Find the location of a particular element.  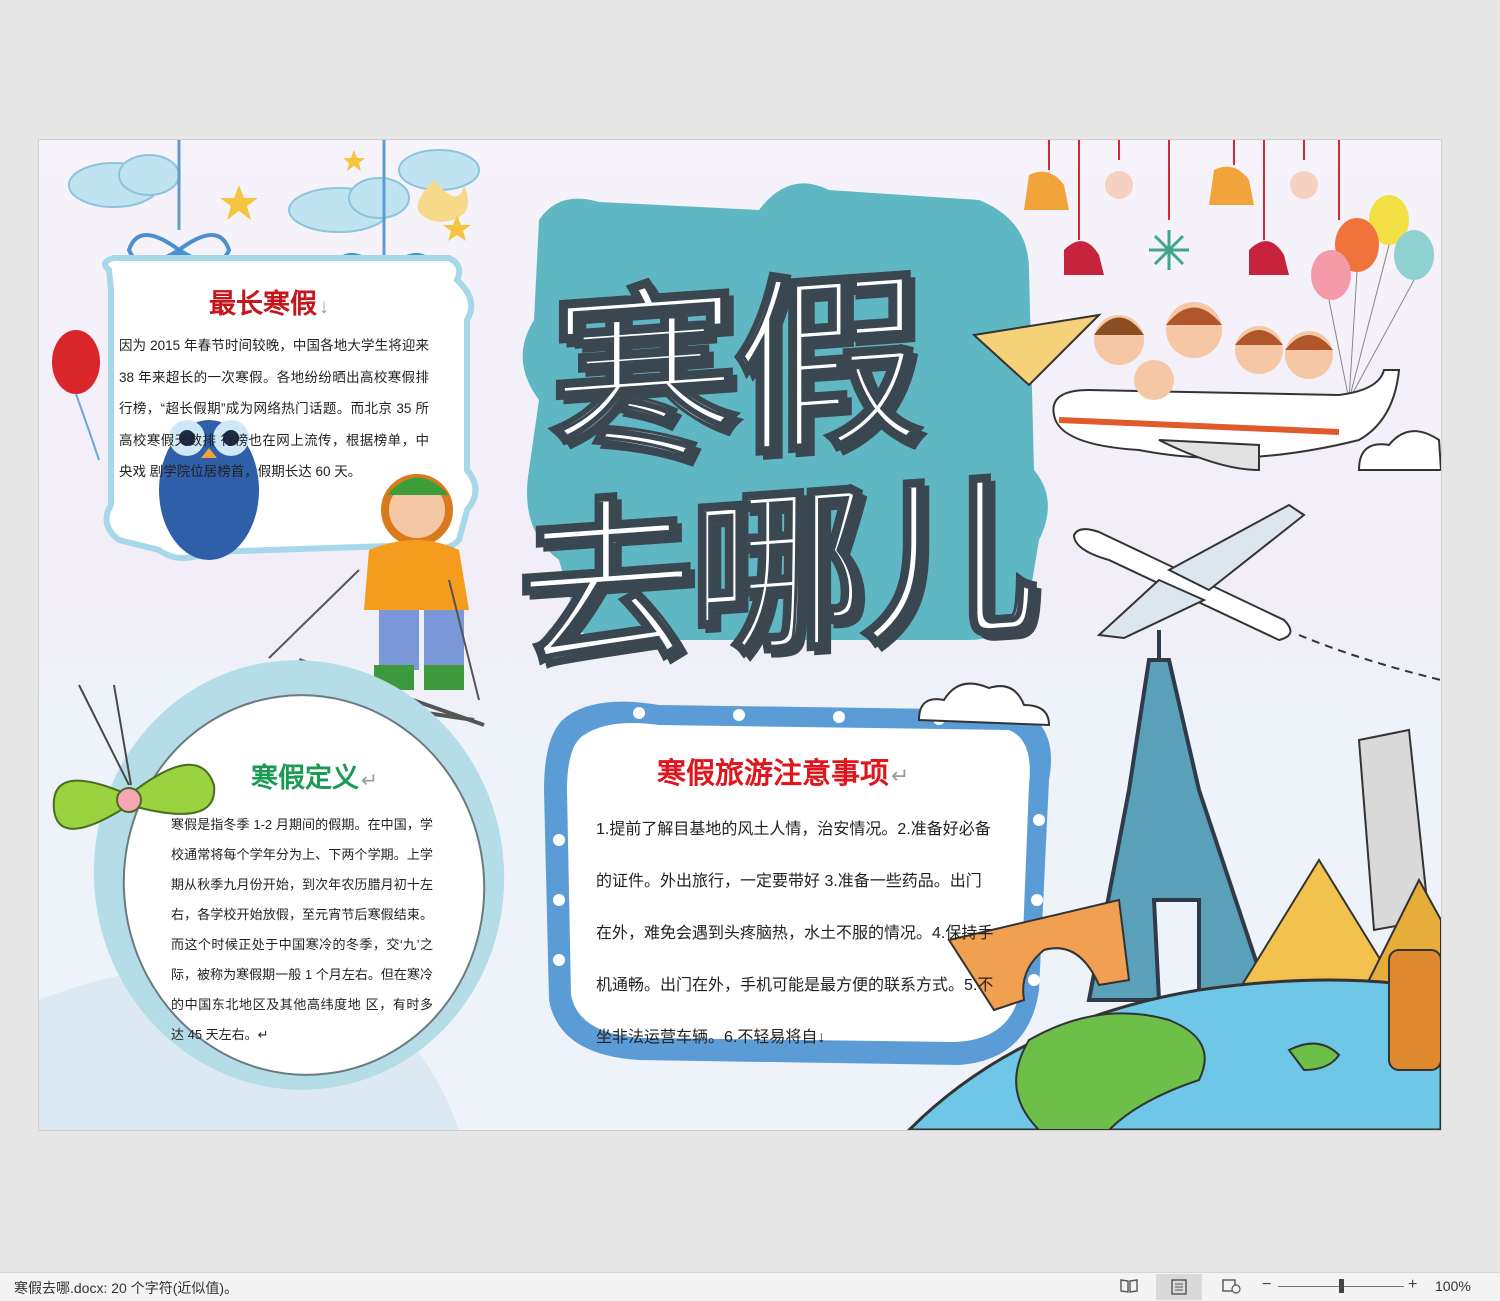

zoom-level: 100% is located at coordinates (1453, 1286).